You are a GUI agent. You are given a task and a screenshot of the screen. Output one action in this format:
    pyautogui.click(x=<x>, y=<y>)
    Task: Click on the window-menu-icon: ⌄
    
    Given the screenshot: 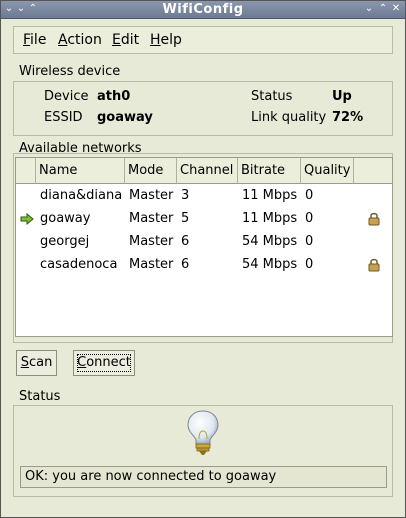 What is the action you would take?
    pyautogui.click(x=9, y=9)
    